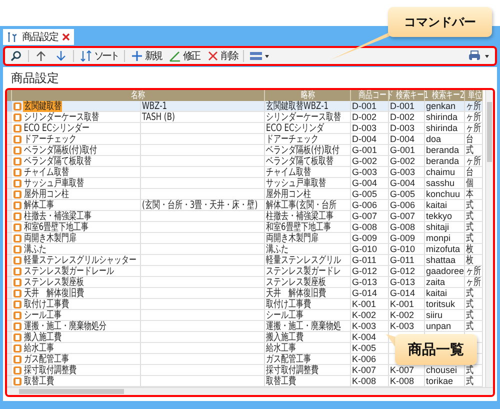  I want to click on item-name: 搬入施工費, so click(42, 337).